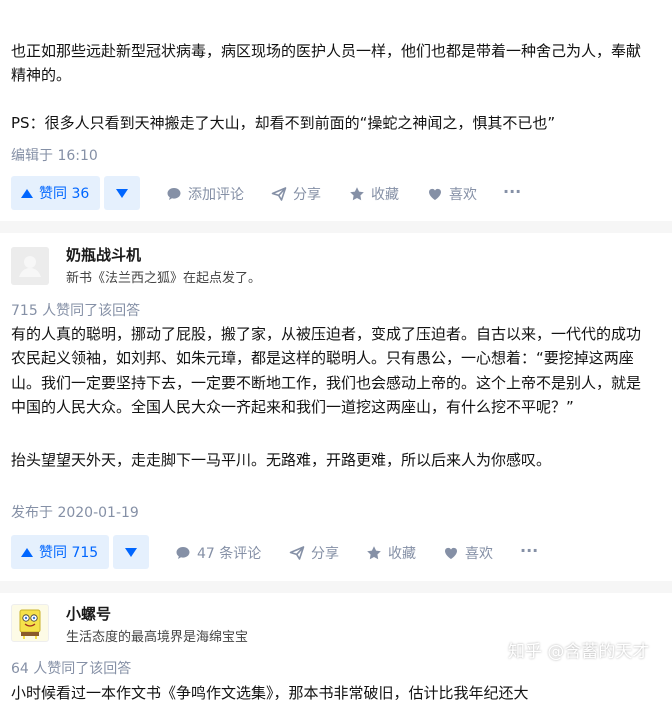  What do you see at coordinates (216, 195) in the screenshot?
I see `comment-label: 添加评论` at bounding box center [216, 195].